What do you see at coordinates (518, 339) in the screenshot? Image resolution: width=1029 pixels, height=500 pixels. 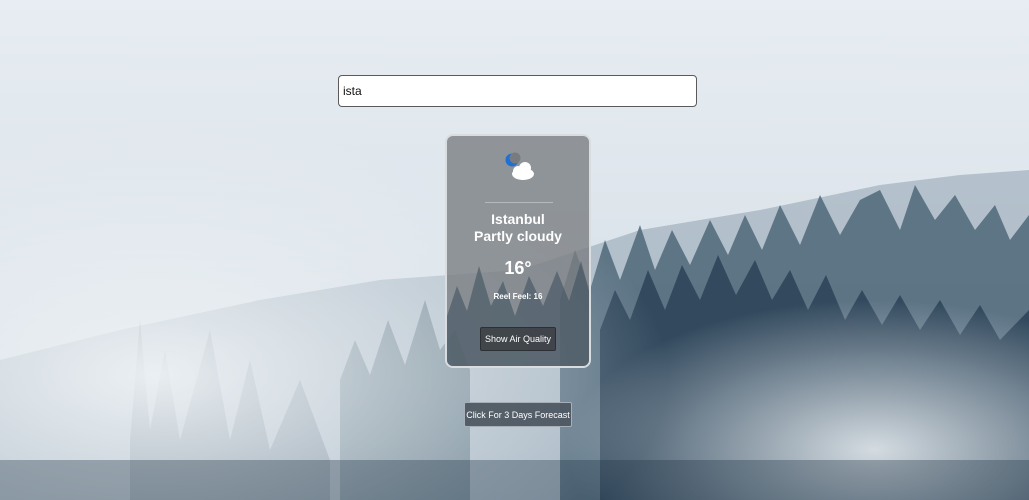 I see `show-air-quality-button: Show Air Quality` at bounding box center [518, 339].